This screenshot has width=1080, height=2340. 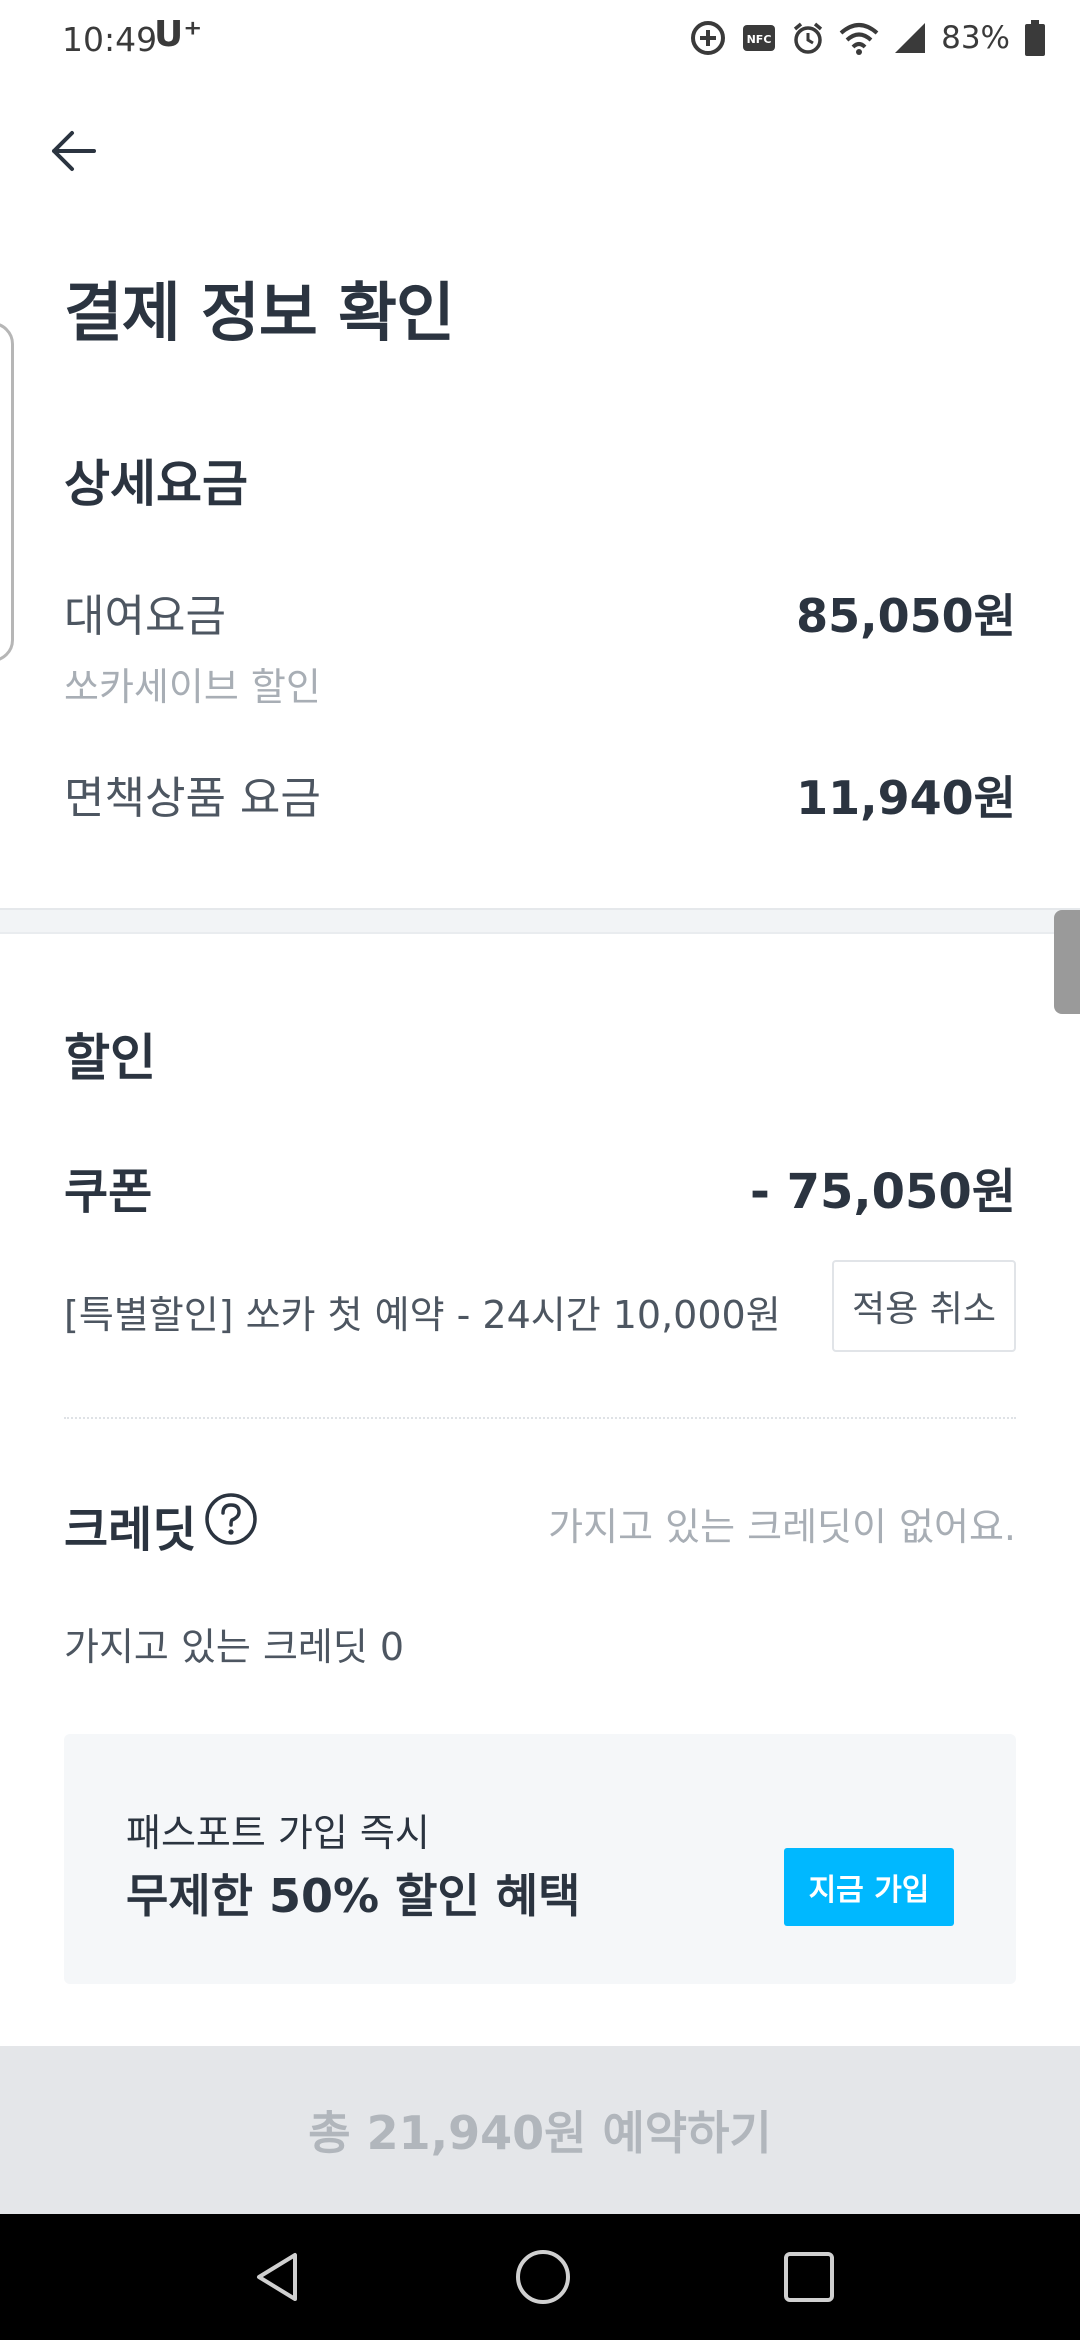 I want to click on system-nav-bar, so click(x=540, y=2277).